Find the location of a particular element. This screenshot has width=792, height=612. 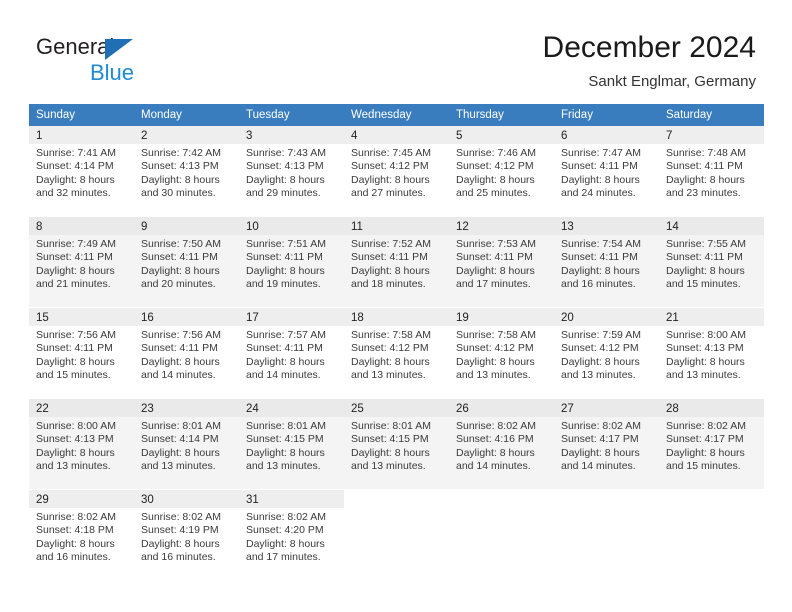

weekday-header-monday: Monday is located at coordinates (186, 115).